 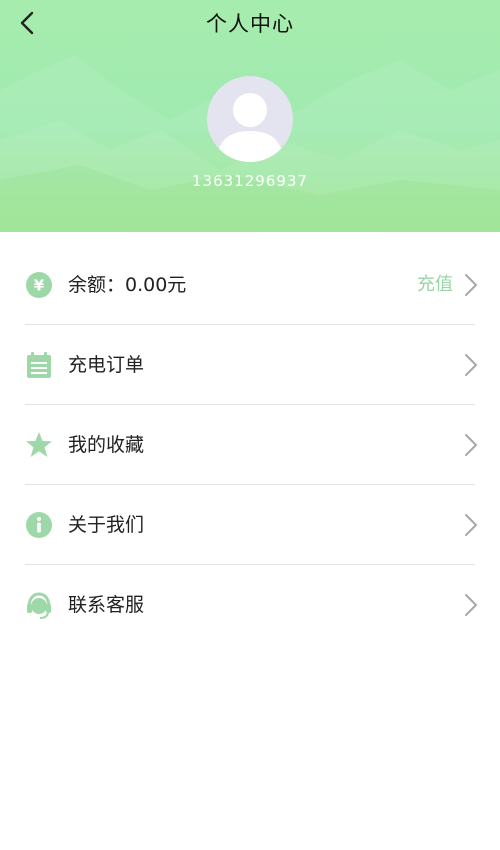 I want to click on star-icon, so click(x=39, y=444).